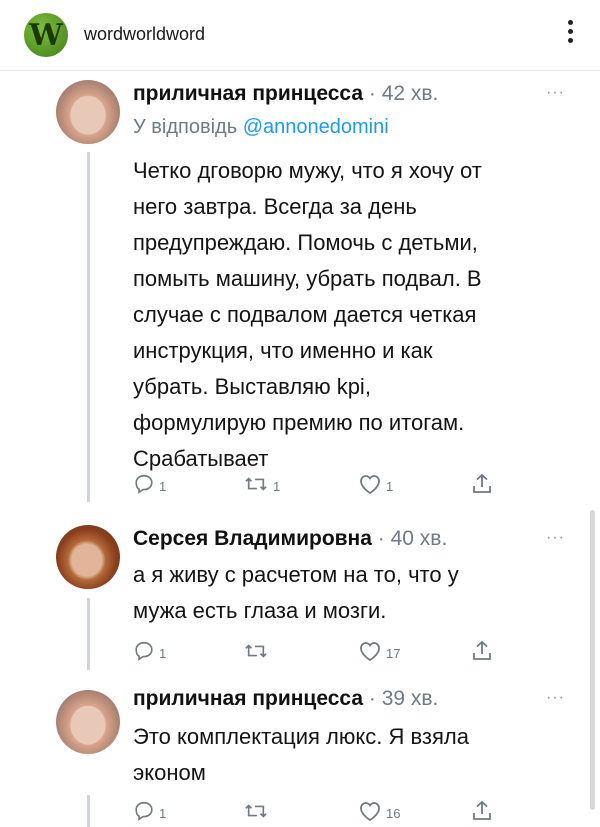 The height and width of the screenshot is (827, 600). What do you see at coordinates (290, 539) in the screenshot?
I see `author-name: Серсея Владимировна · 40 хв.` at bounding box center [290, 539].